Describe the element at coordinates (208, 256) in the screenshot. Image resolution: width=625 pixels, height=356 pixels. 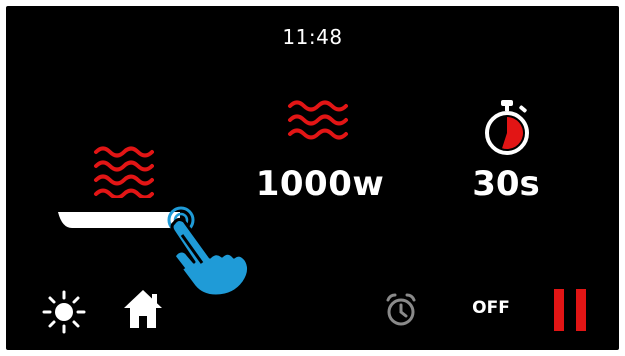
I see `touch-hand-icon` at that location.